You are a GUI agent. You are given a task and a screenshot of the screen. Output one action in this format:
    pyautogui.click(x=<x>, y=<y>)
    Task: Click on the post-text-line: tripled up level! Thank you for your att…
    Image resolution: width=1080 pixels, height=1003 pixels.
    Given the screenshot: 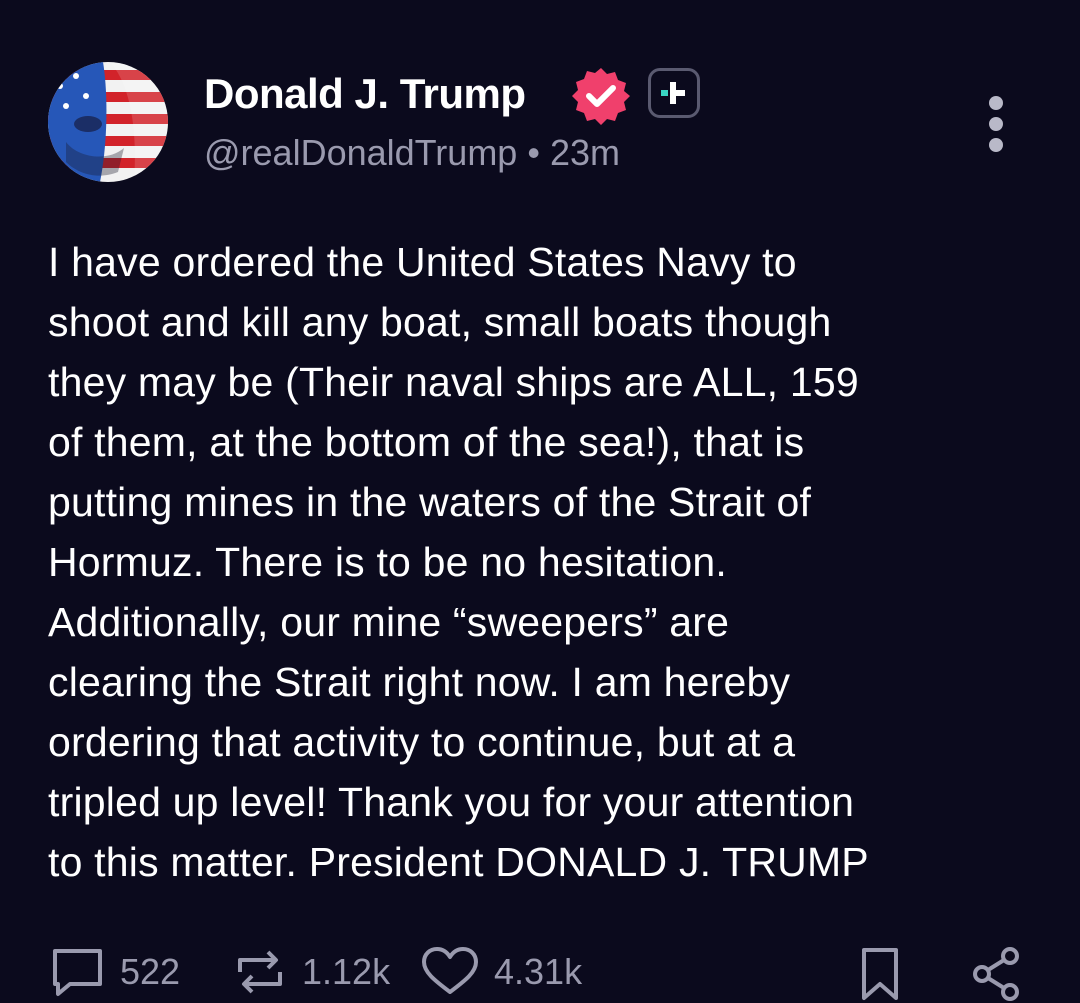 What is the action you would take?
    pyautogui.click(x=451, y=802)
    